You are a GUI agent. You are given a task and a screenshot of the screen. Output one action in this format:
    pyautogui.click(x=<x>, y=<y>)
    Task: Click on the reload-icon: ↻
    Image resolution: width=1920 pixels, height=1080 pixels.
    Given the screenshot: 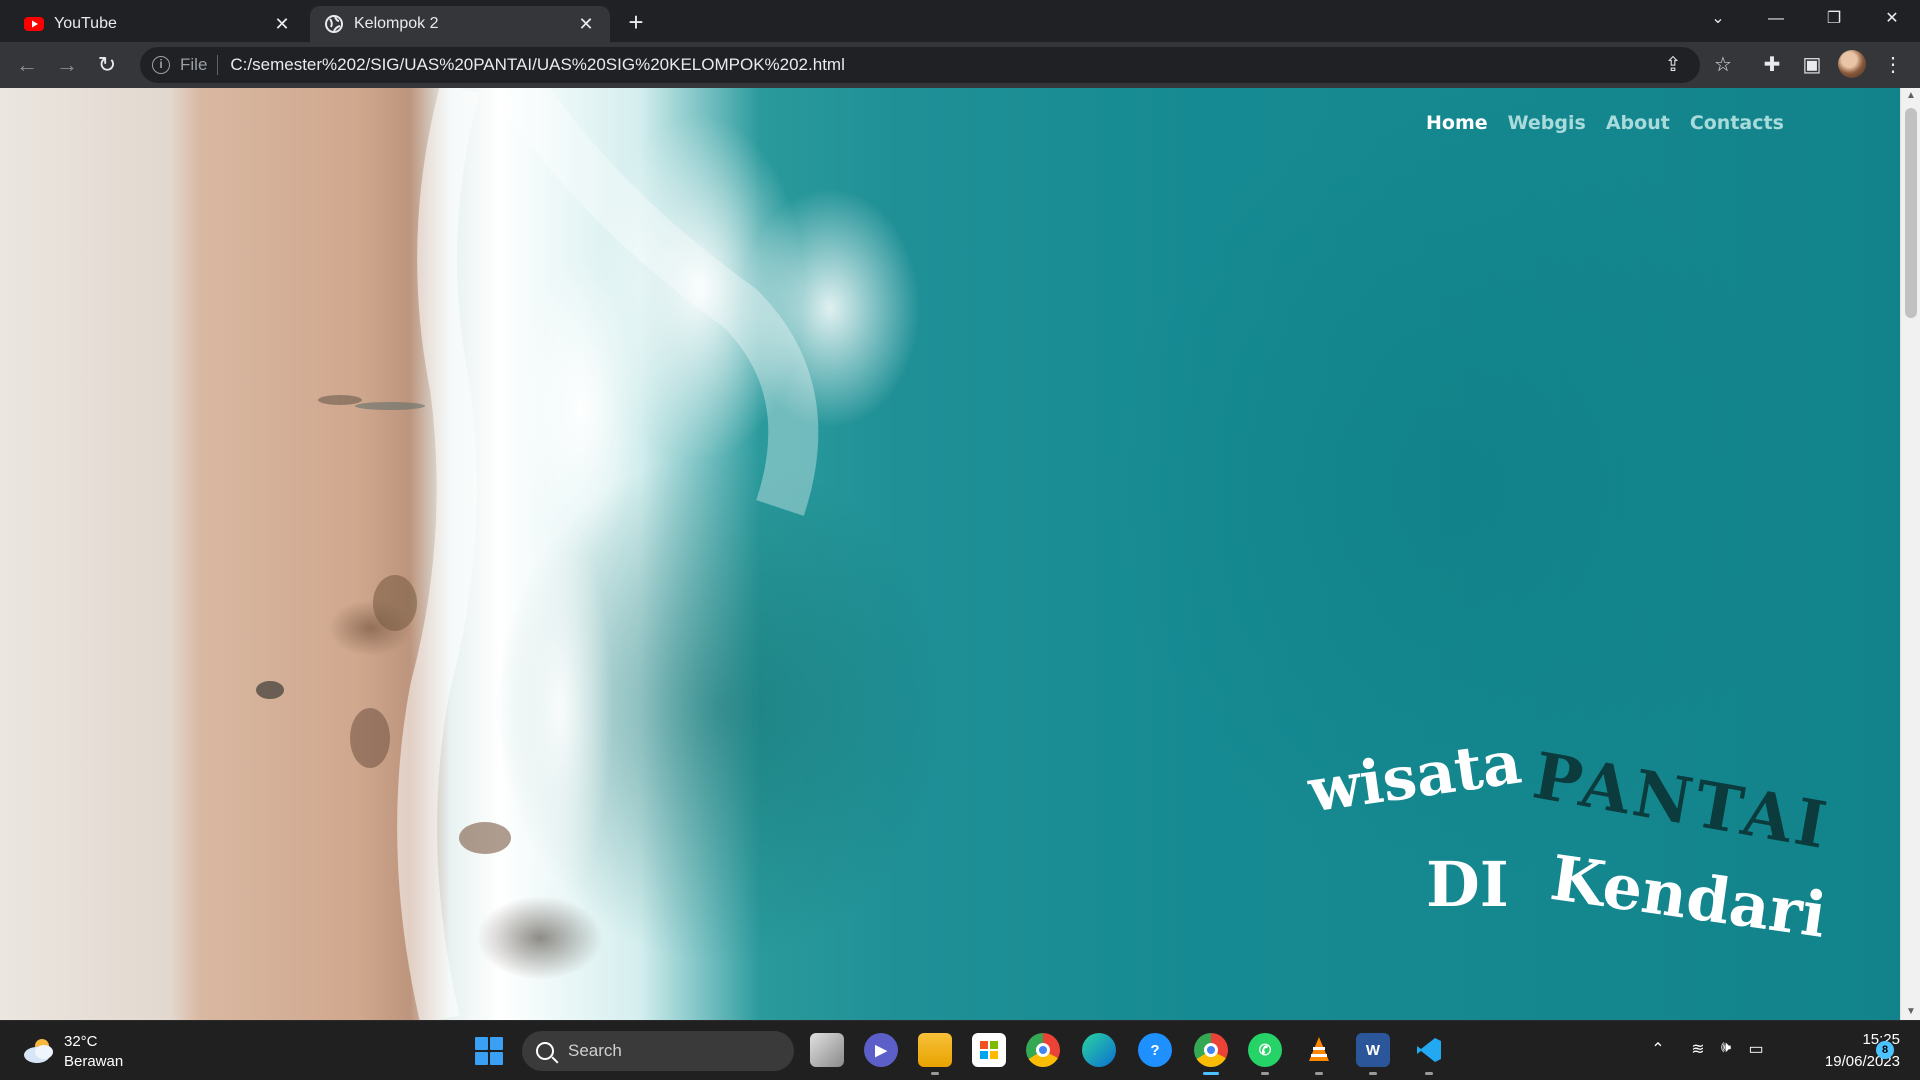 What is the action you would take?
    pyautogui.click(x=107, y=65)
    